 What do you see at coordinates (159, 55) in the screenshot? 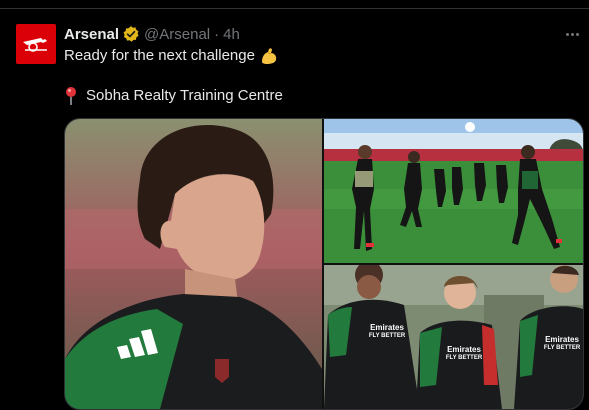
I see `tweet-text: Ready for the next challenge` at bounding box center [159, 55].